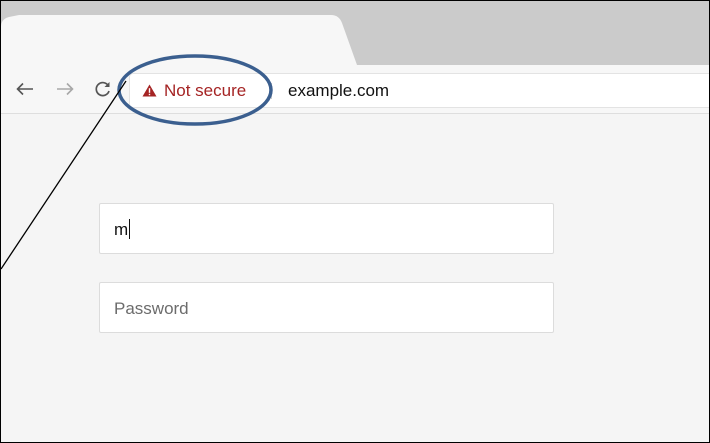  Describe the element at coordinates (271, 91) in the screenshot. I see `omnibox-divider` at that location.